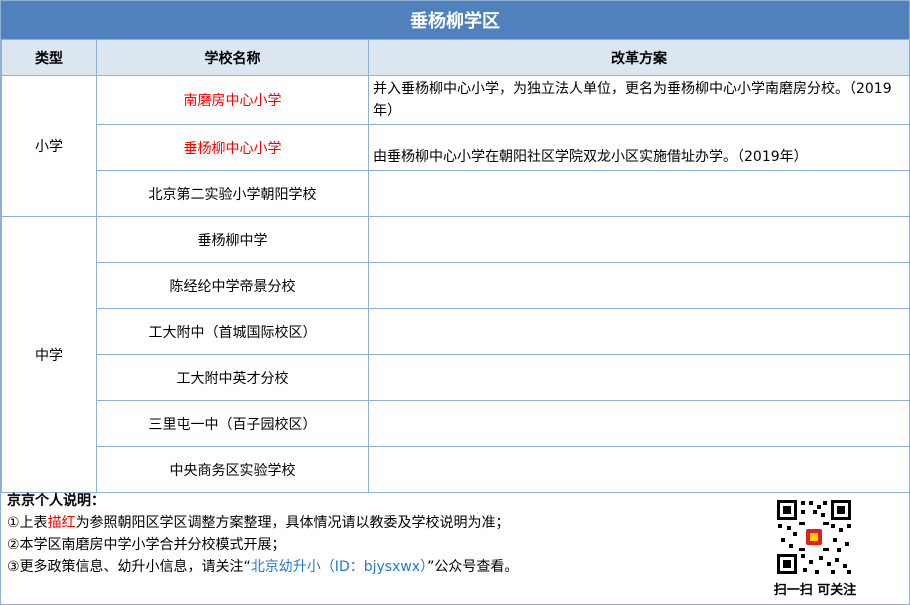  What do you see at coordinates (639, 147) in the screenshot?
I see `plan-cell: 由垂杨柳中心小学在朝阳社区学院双龙小区实施借址办学。（2019年）` at bounding box center [639, 147].